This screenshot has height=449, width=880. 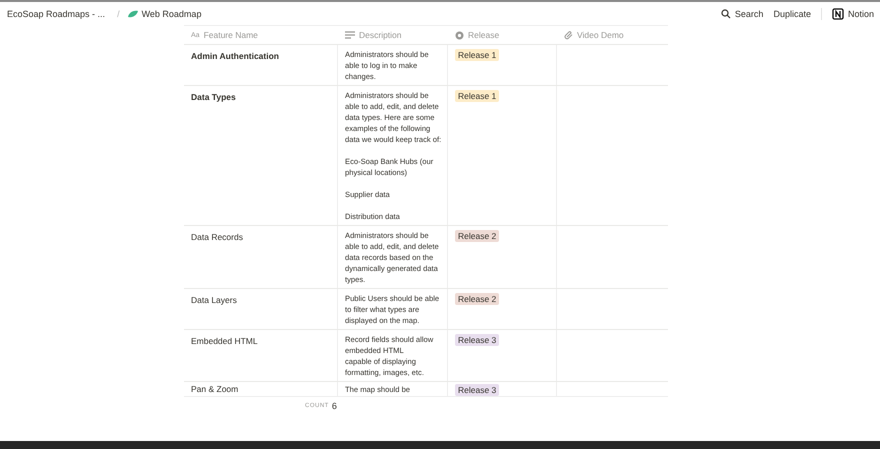 I want to click on search-icon, so click(x=725, y=13).